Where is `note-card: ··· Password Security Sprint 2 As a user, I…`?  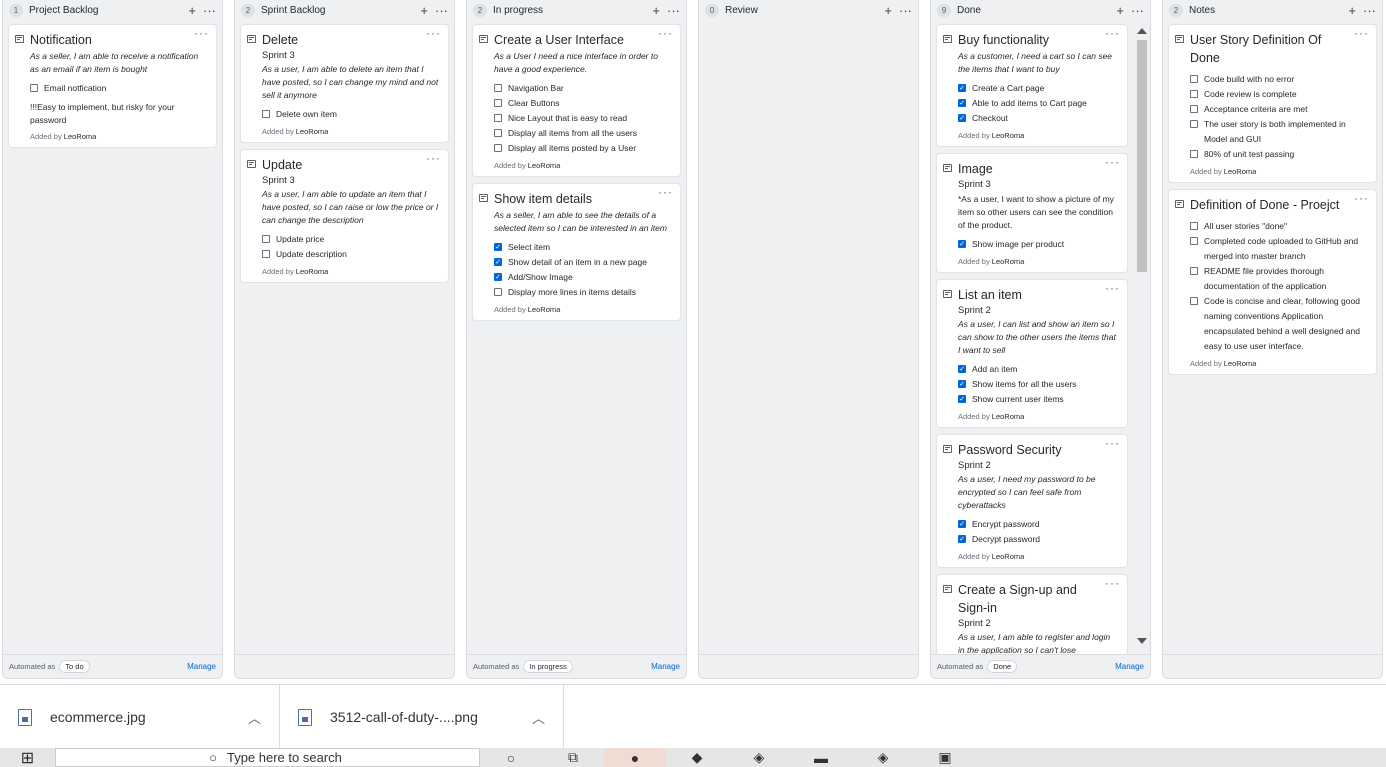
note-card: ··· Password Security Sprint 2 As a user, I… is located at coordinates (1032, 501).